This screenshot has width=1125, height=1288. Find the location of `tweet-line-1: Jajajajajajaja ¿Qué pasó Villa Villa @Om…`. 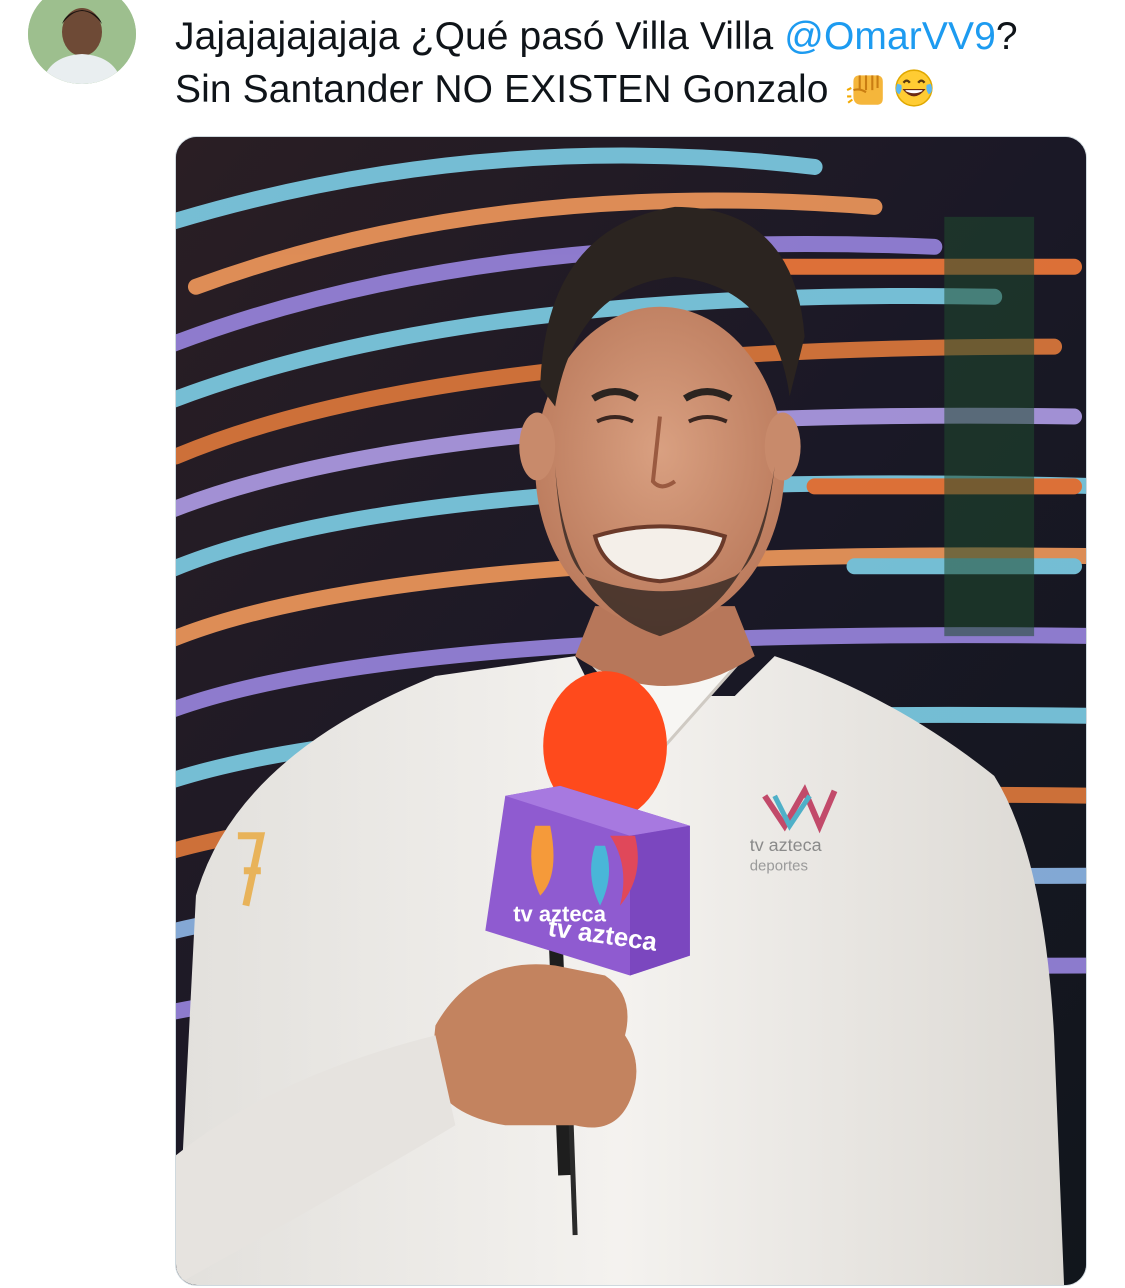

tweet-line-1: Jajajajajajaja ¿Qué pasó Villa Villa @Om… is located at coordinates (640, 36).